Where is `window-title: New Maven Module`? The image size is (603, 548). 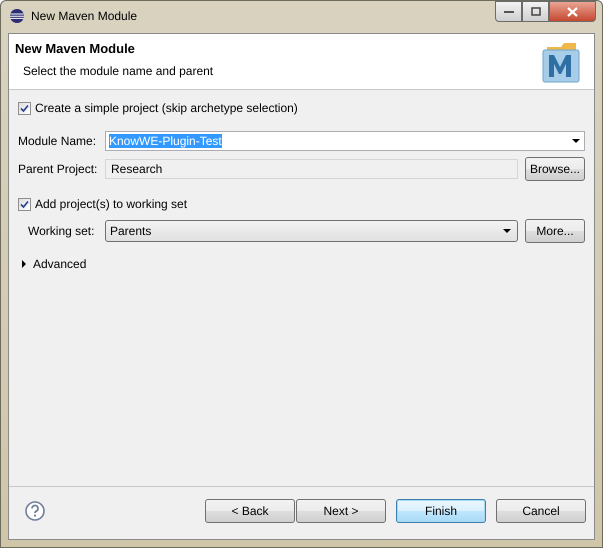 window-title: New Maven Module is located at coordinates (84, 16).